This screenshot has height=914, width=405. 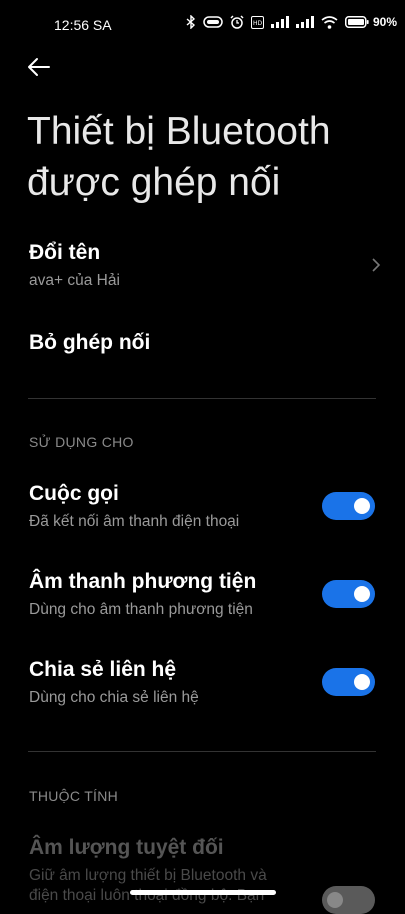 What do you see at coordinates (81, 442) in the screenshot?
I see `section-header-use-for: SỬ DỤNG CHO` at bounding box center [81, 442].